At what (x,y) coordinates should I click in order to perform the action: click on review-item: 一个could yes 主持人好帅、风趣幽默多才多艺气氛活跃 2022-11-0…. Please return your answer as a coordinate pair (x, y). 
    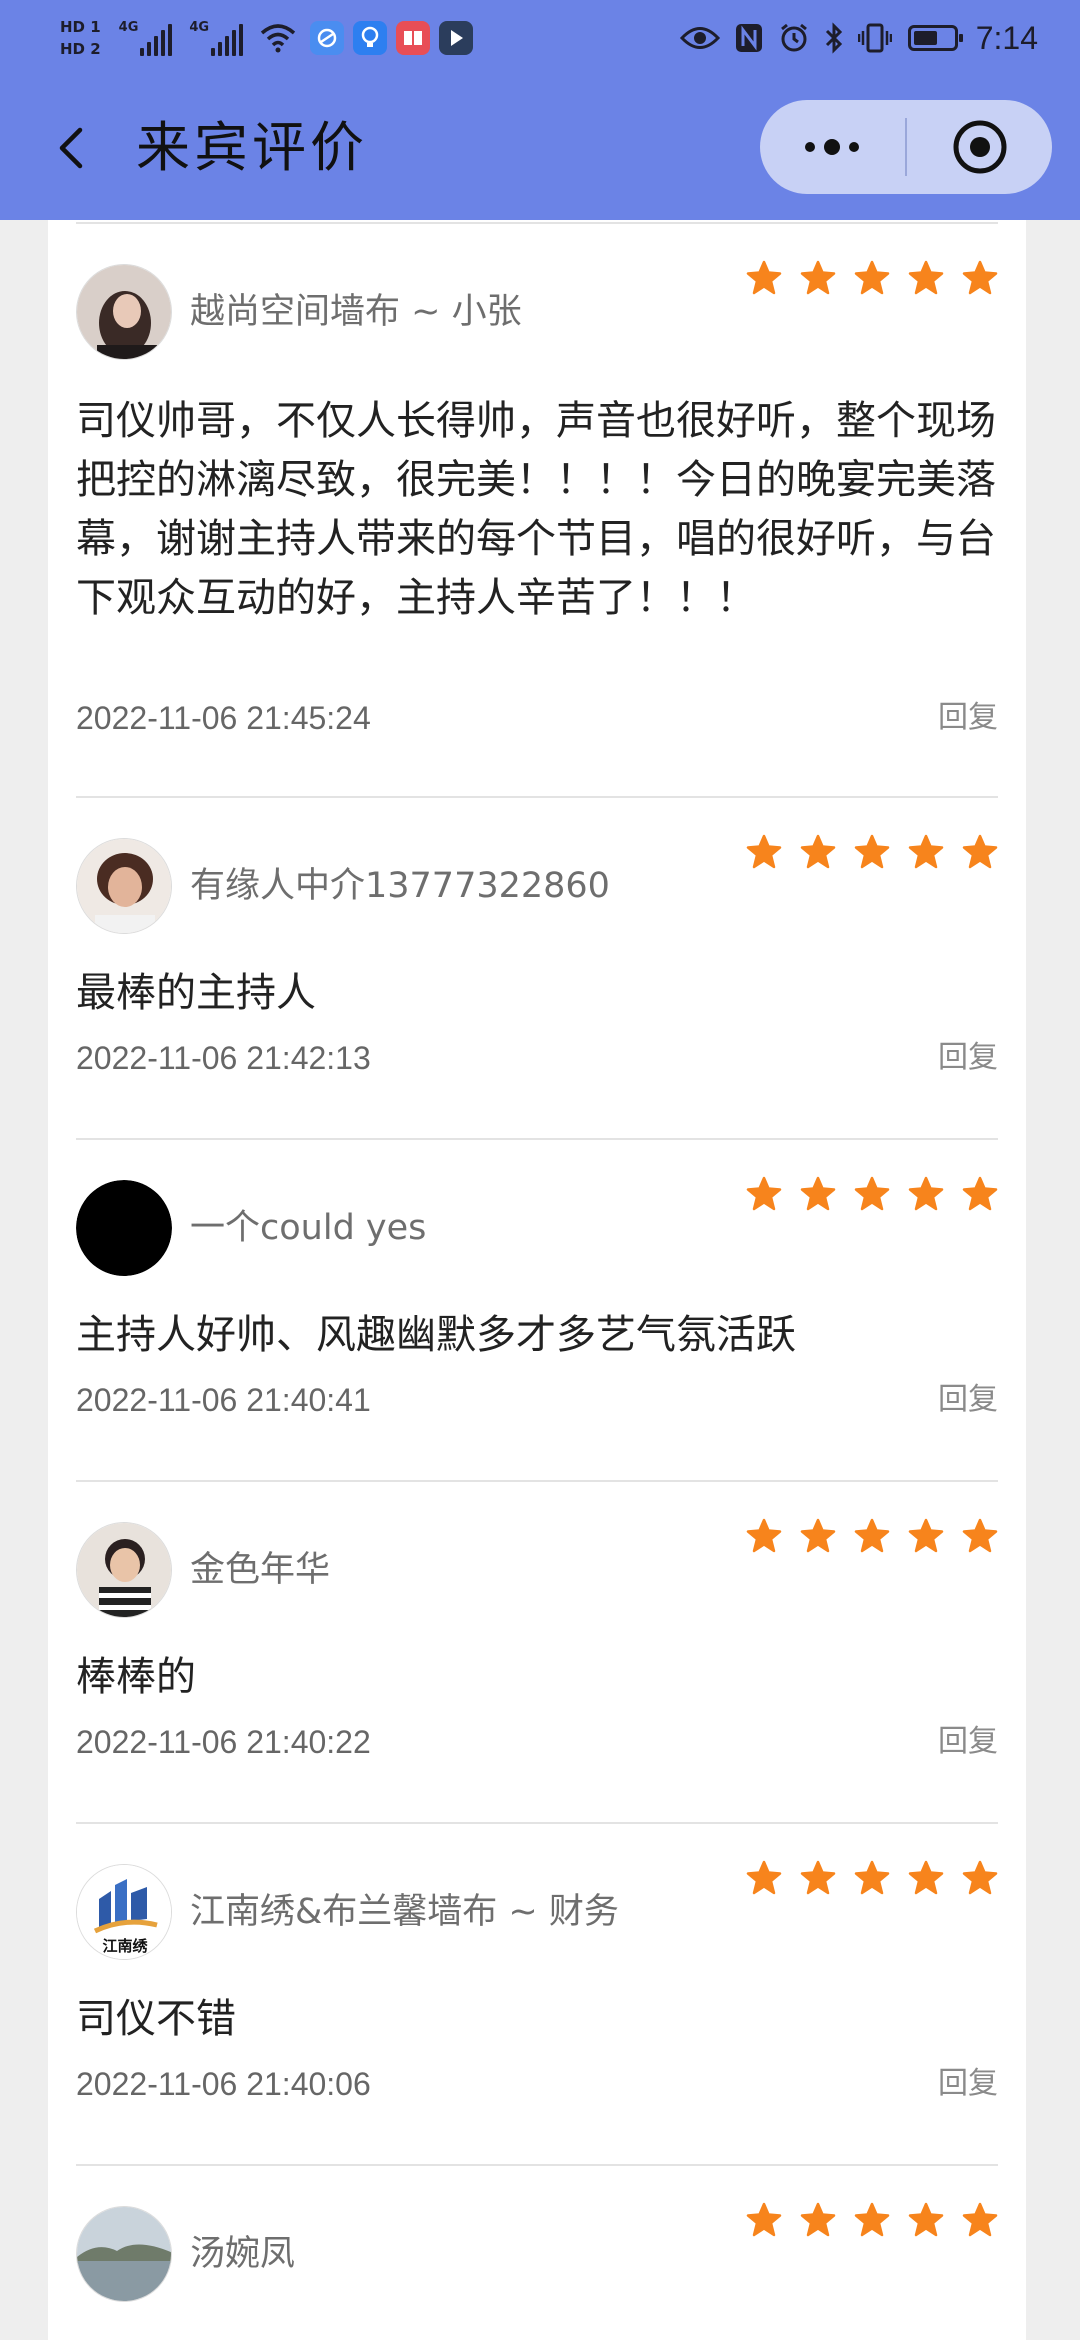
    Looking at the image, I should click on (537, 1311).